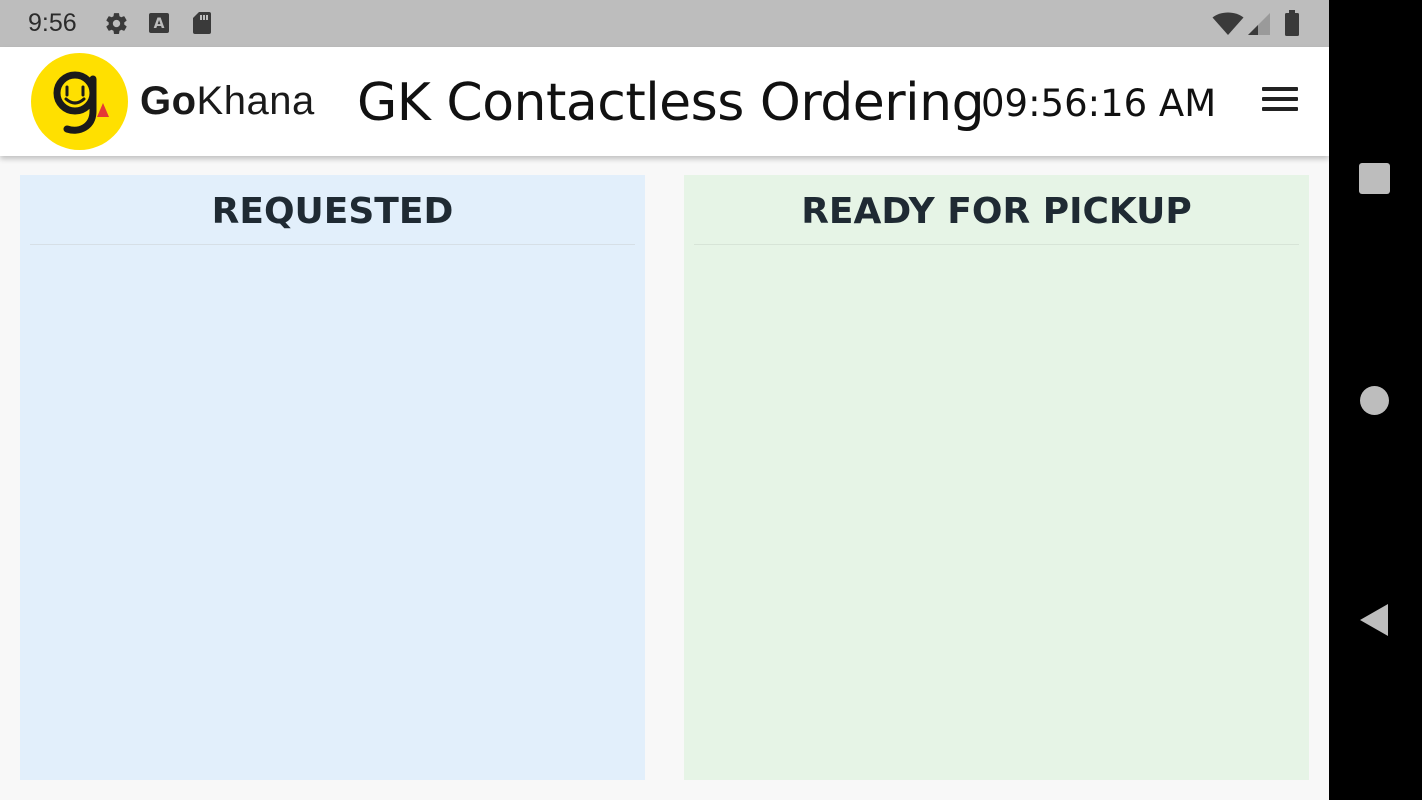 The height and width of the screenshot is (800, 1422). What do you see at coordinates (1259, 26) in the screenshot?
I see `cell-signal-icon` at bounding box center [1259, 26].